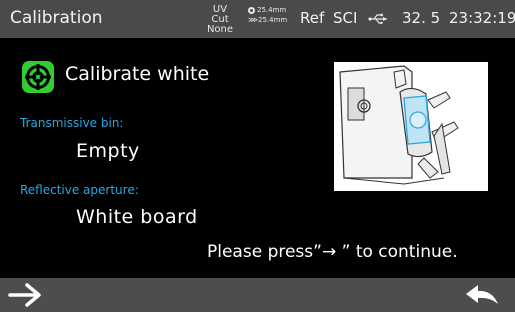  I want to click on reflective-aperture-label: Reflective aperture:, so click(79, 190).